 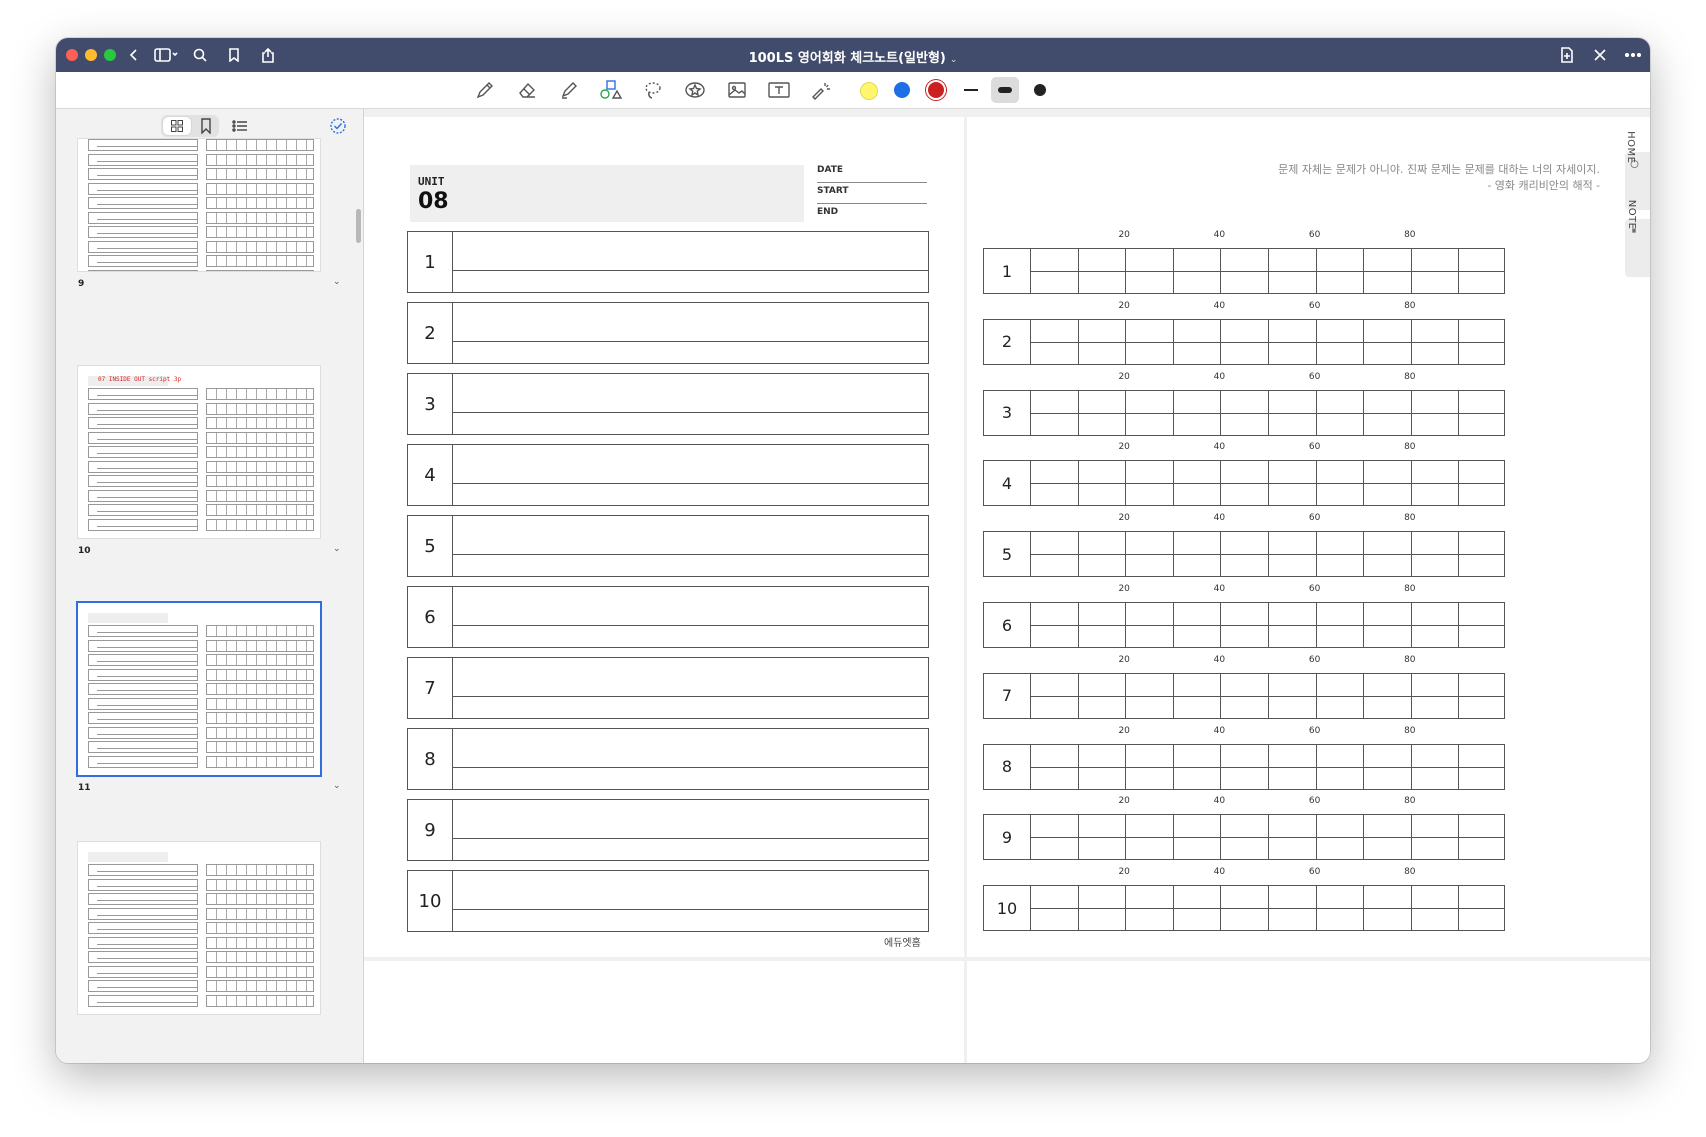 What do you see at coordinates (1124, 518) in the screenshot?
I see `tick-label: 20` at bounding box center [1124, 518].